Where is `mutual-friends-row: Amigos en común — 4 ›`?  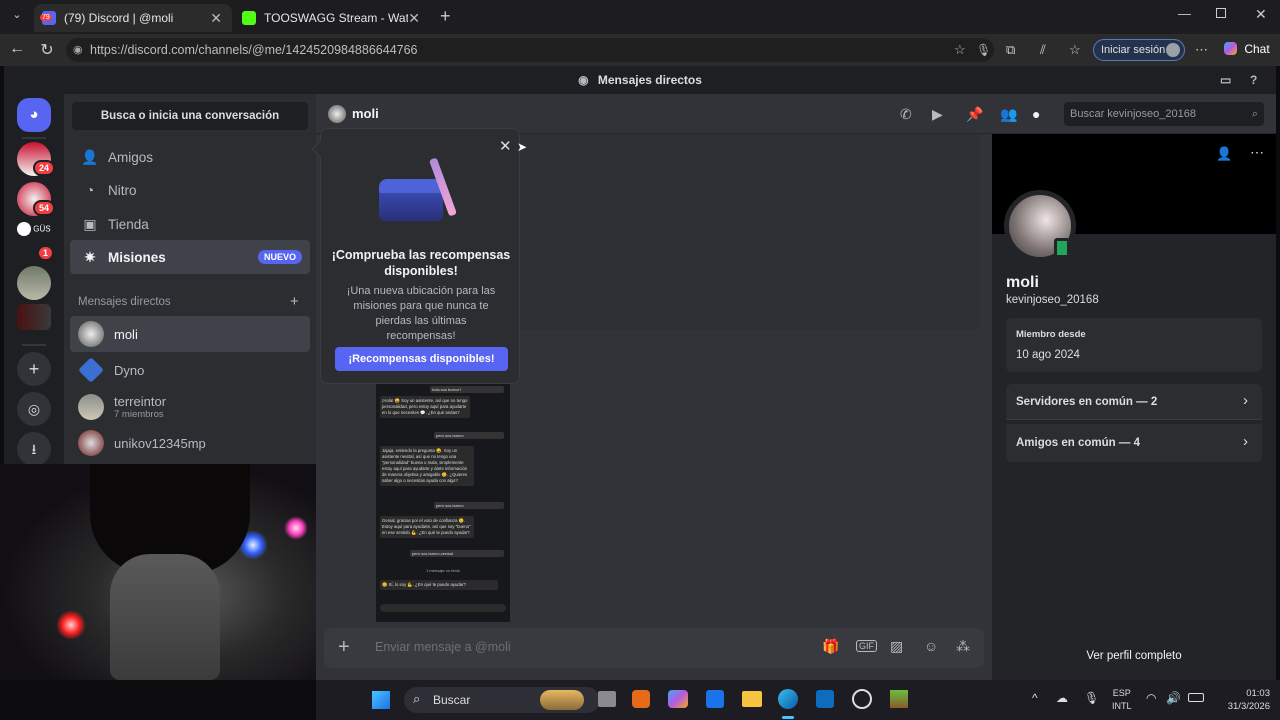 mutual-friends-row: Amigos en común — 4 › is located at coordinates (1134, 443).